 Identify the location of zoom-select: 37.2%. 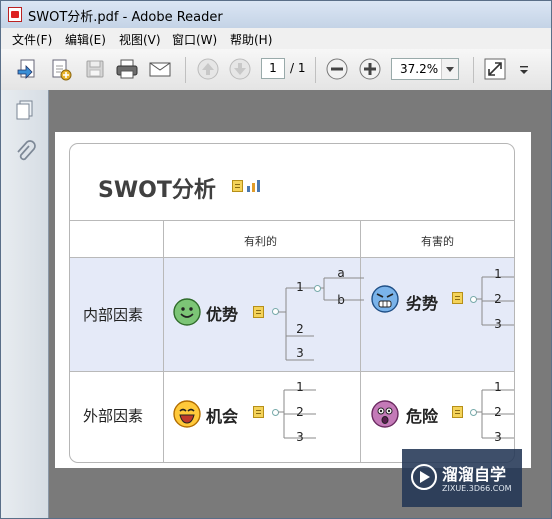
(425, 69).